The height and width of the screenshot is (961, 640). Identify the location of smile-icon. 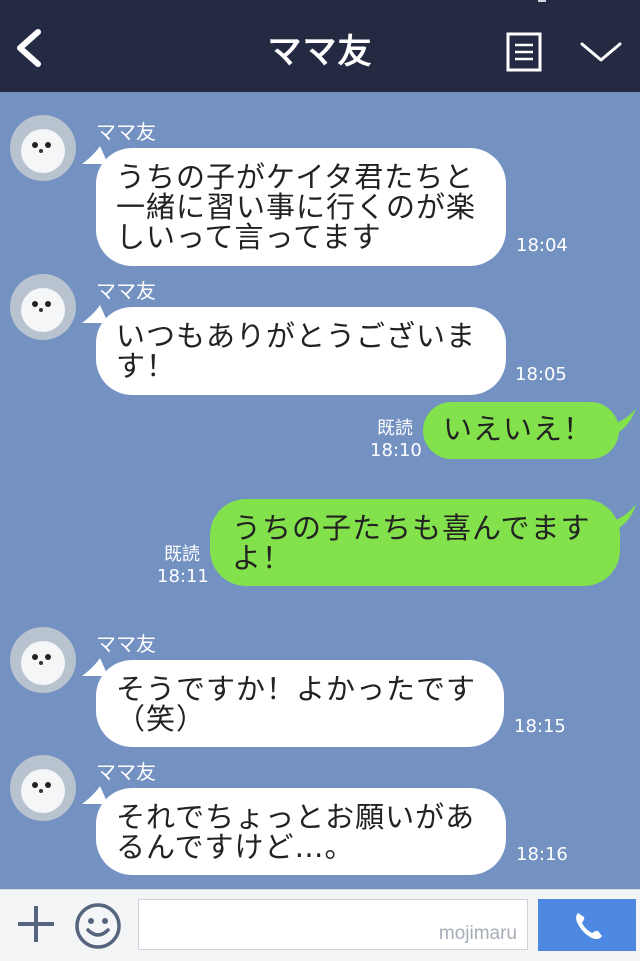
(98, 926).